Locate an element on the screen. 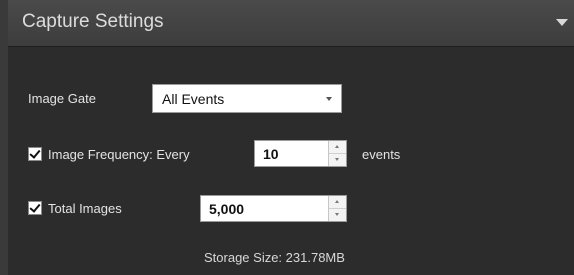  image-frequency-checkbox is located at coordinates (35, 154).